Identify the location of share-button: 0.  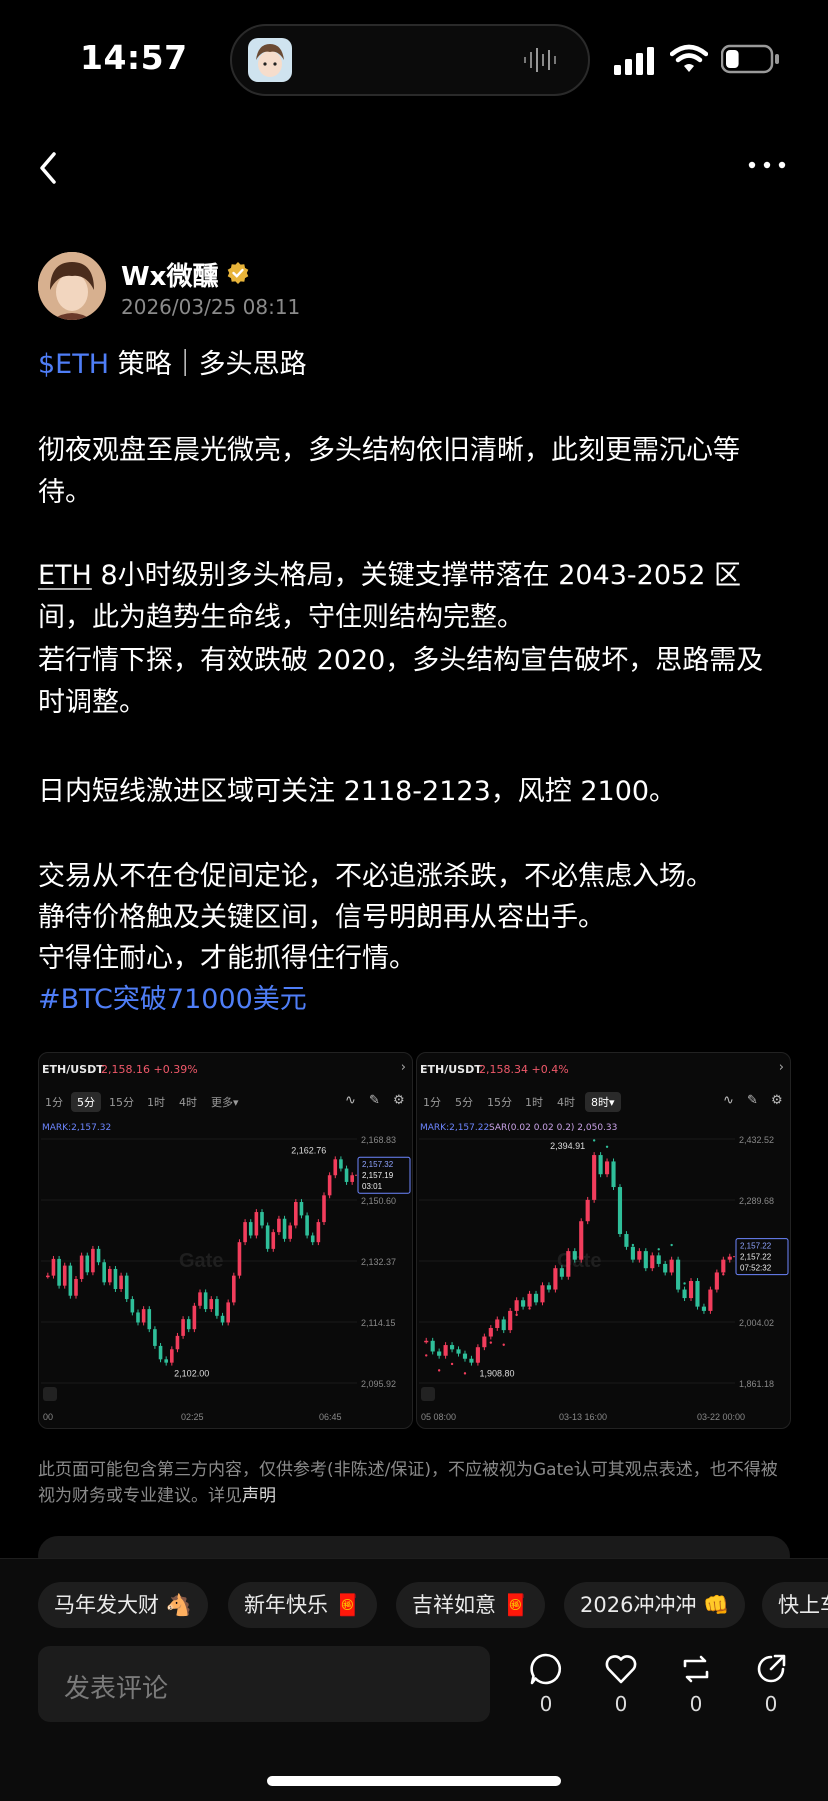
(771, 1684).